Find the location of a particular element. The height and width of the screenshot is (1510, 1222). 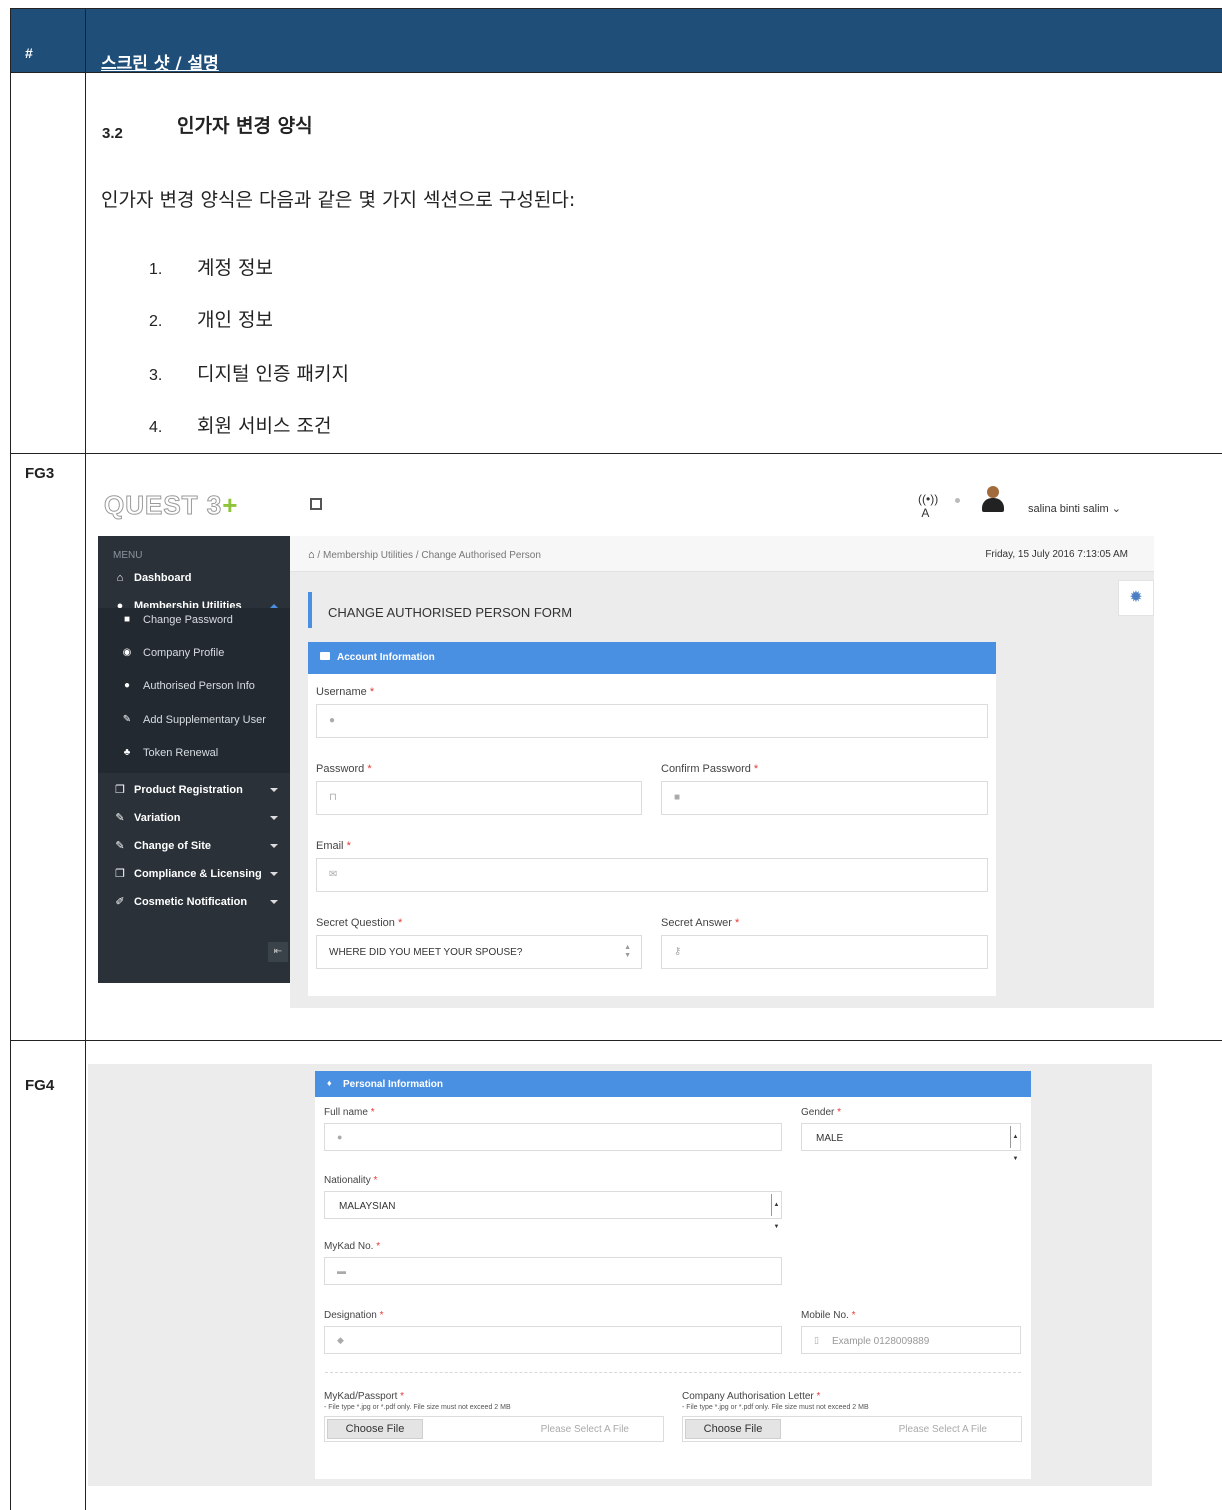

list-item: 4. 회원 서비스 조건 is located at coordinates (240, 426).